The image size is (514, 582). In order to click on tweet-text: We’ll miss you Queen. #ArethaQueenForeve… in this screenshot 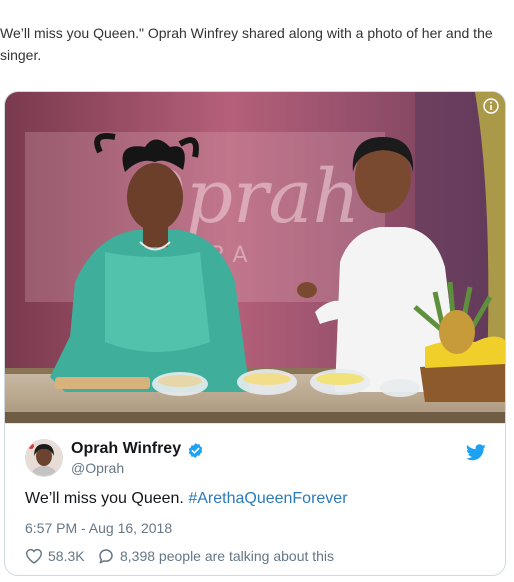, I will do `click(186, 499)`.